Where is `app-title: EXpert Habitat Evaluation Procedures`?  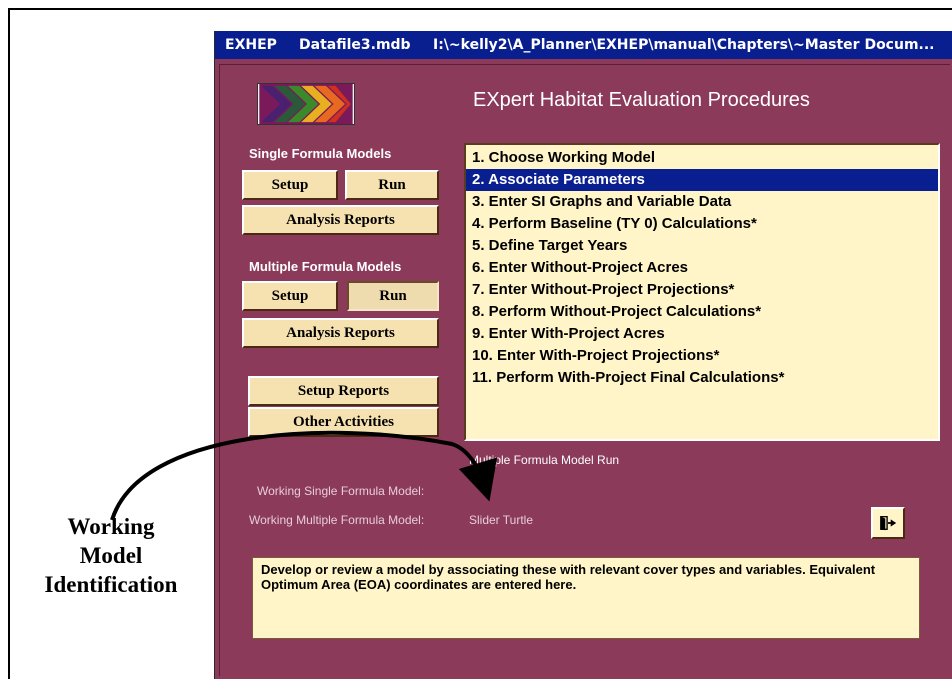 app-title: EXpert Habitat Evaluation Procedures is located at coordinates (641, 100).